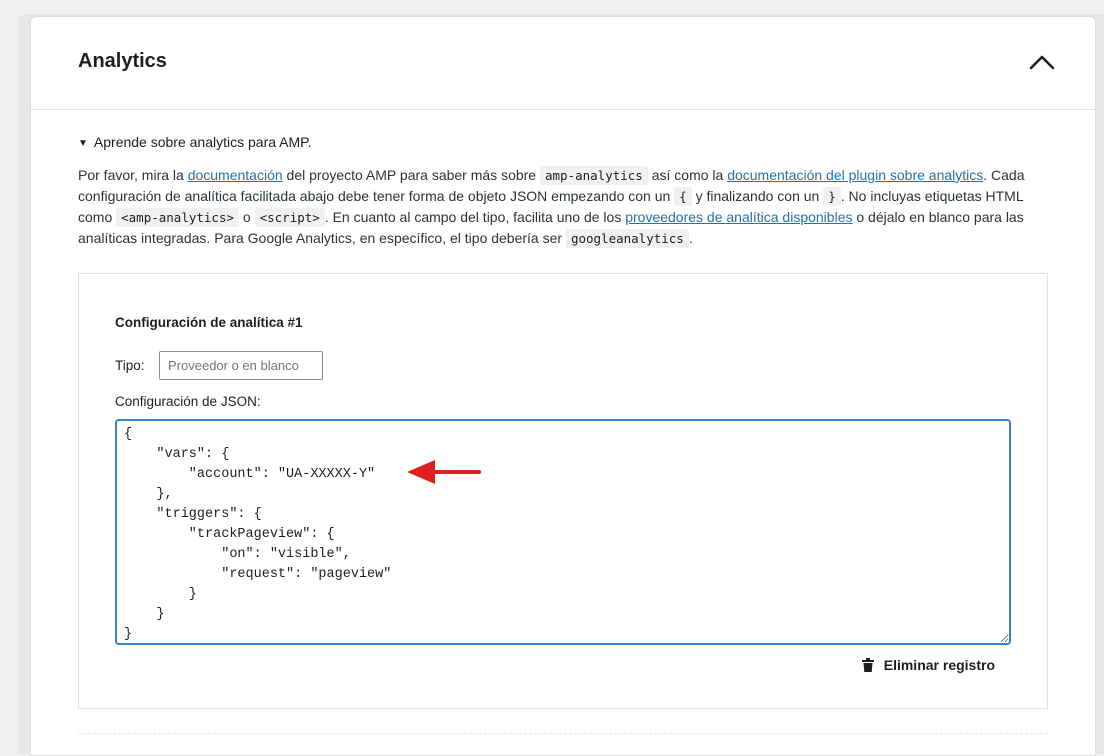 The image size is (1104, 756). Describe the element at coordinates (683, 196) in the screenshot. I see `code-open-brace: {` at that location.